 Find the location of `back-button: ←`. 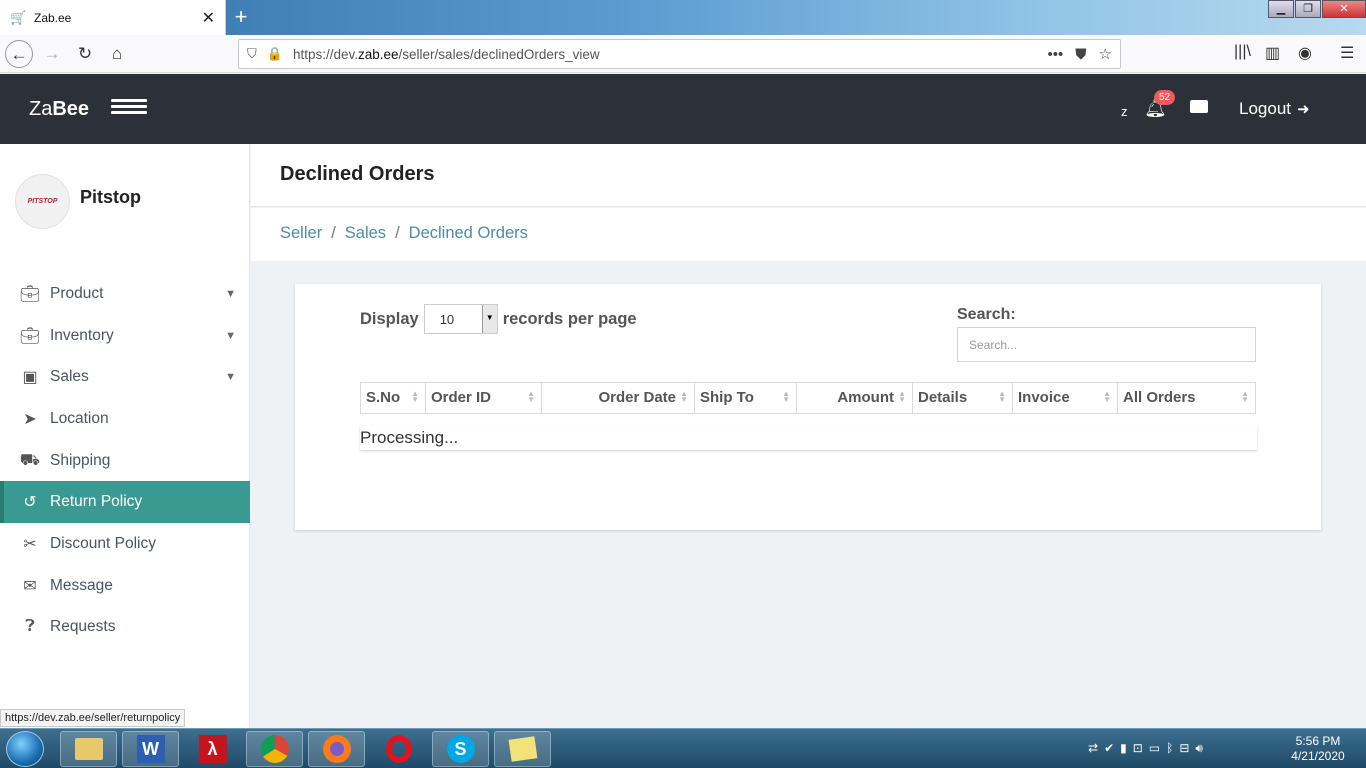

back-button: ← is located at coordinates (19, 54).